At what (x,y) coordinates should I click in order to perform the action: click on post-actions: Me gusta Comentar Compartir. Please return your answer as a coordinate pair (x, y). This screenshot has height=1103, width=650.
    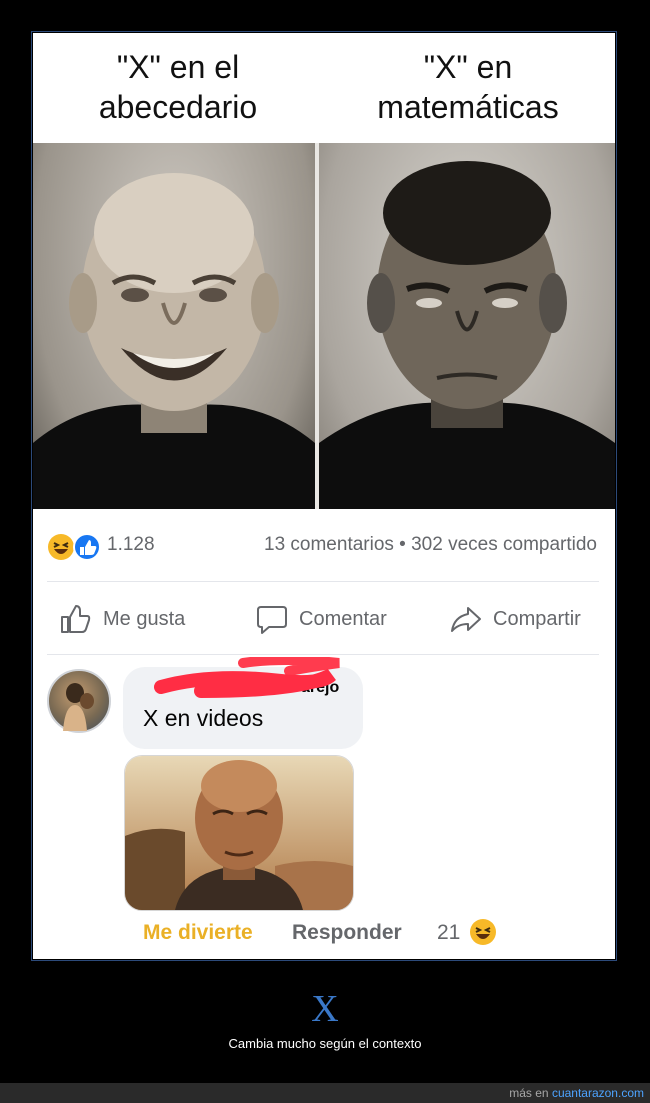
    Looking at the image, I should click on (324, 618).